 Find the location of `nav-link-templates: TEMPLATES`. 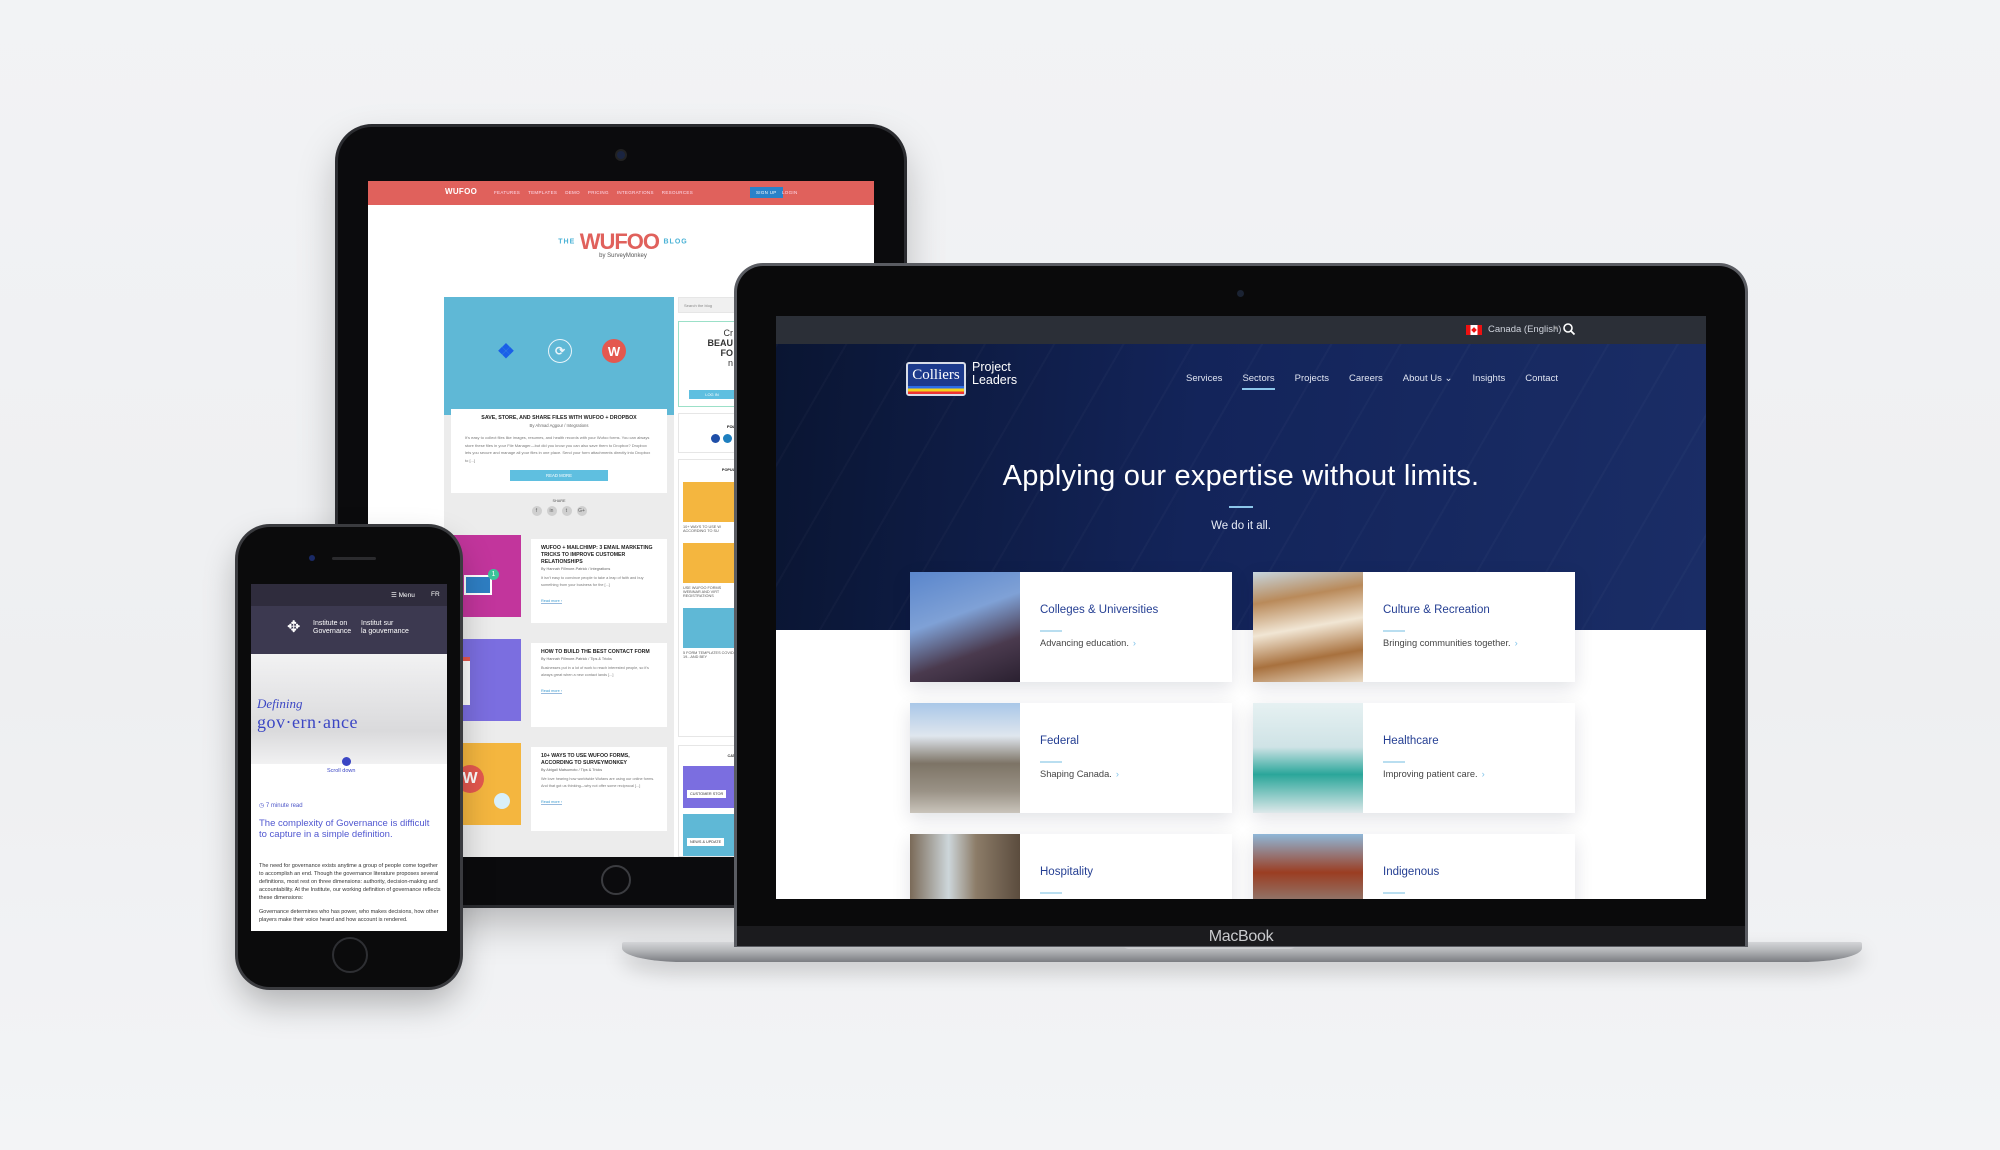

nav-link-templates: TEMPLATES is located at coordinates (542, 192).